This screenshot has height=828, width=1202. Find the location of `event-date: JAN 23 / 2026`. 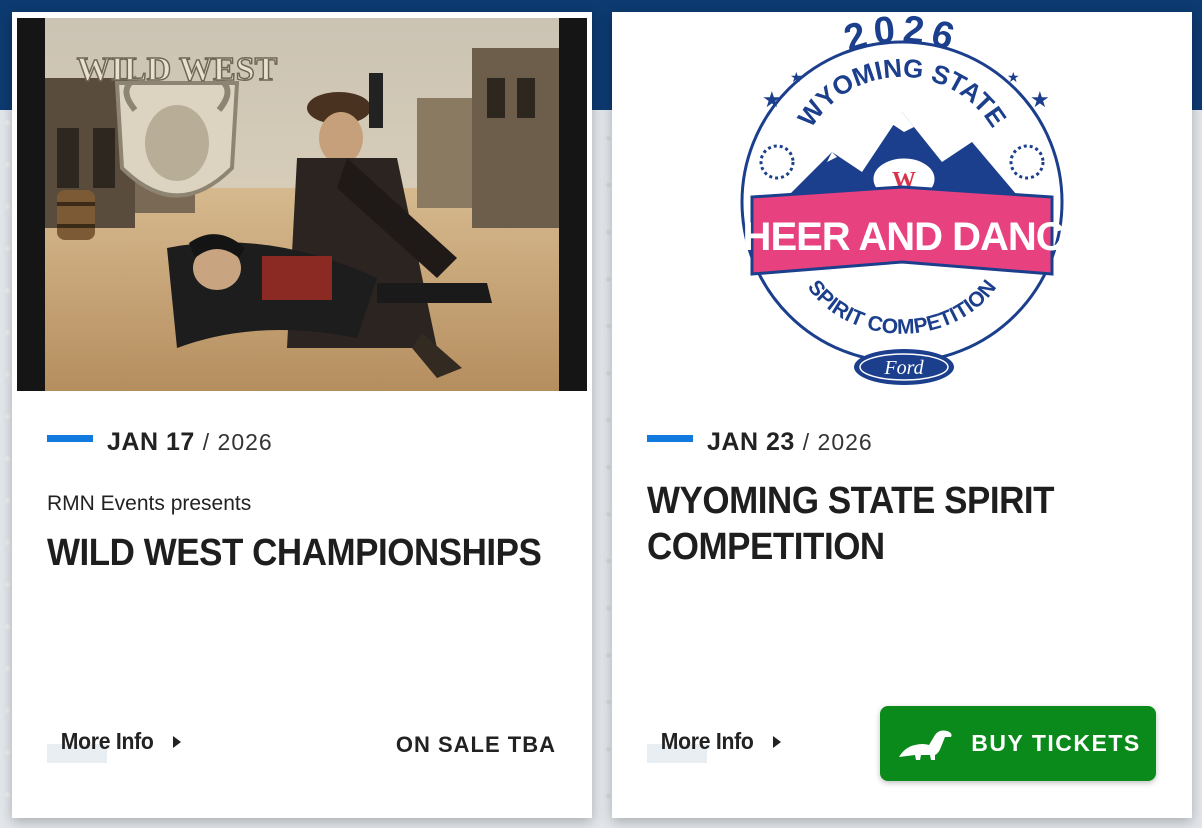

event-date: JAN 23 / 2026 is located at coordinates (760, 442).